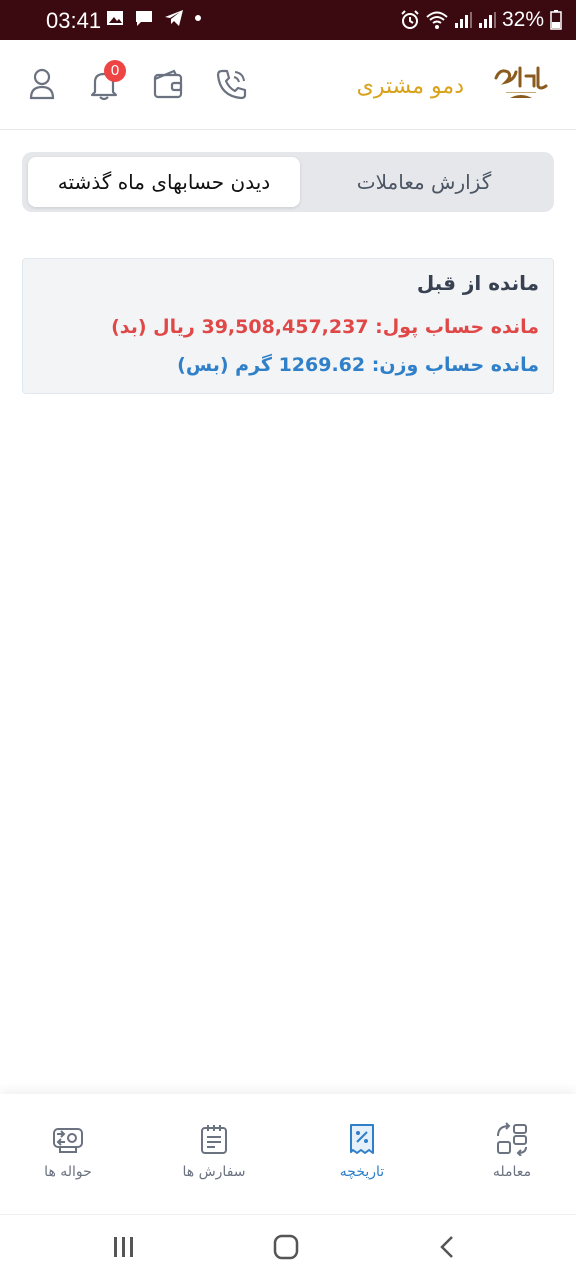  What do you see at coordinates (288, 85) in the screenshot?
I see `app-header: 0 دمو مشتری` at bounding box center [288, 85].